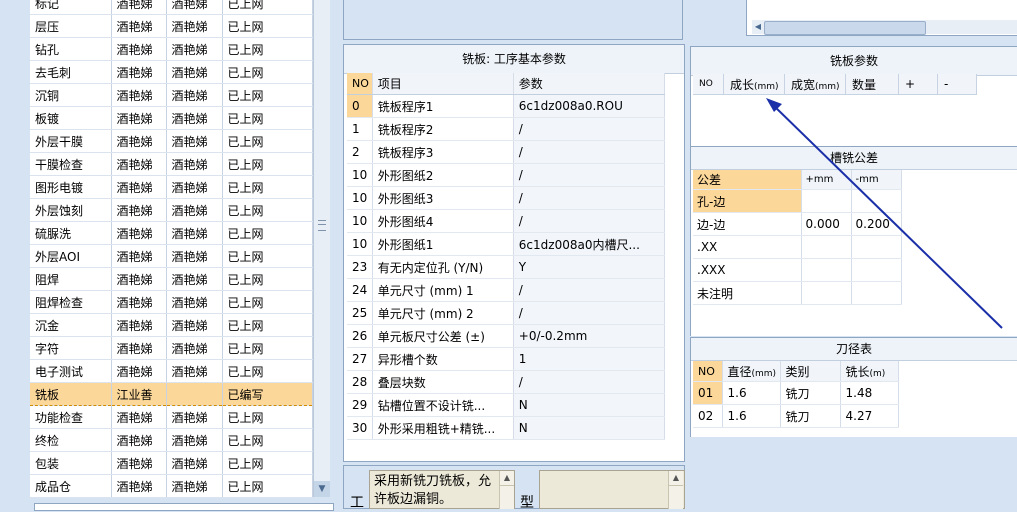  I want to click on process-row: 铣板 江业善 已编写, so click(171, 394).